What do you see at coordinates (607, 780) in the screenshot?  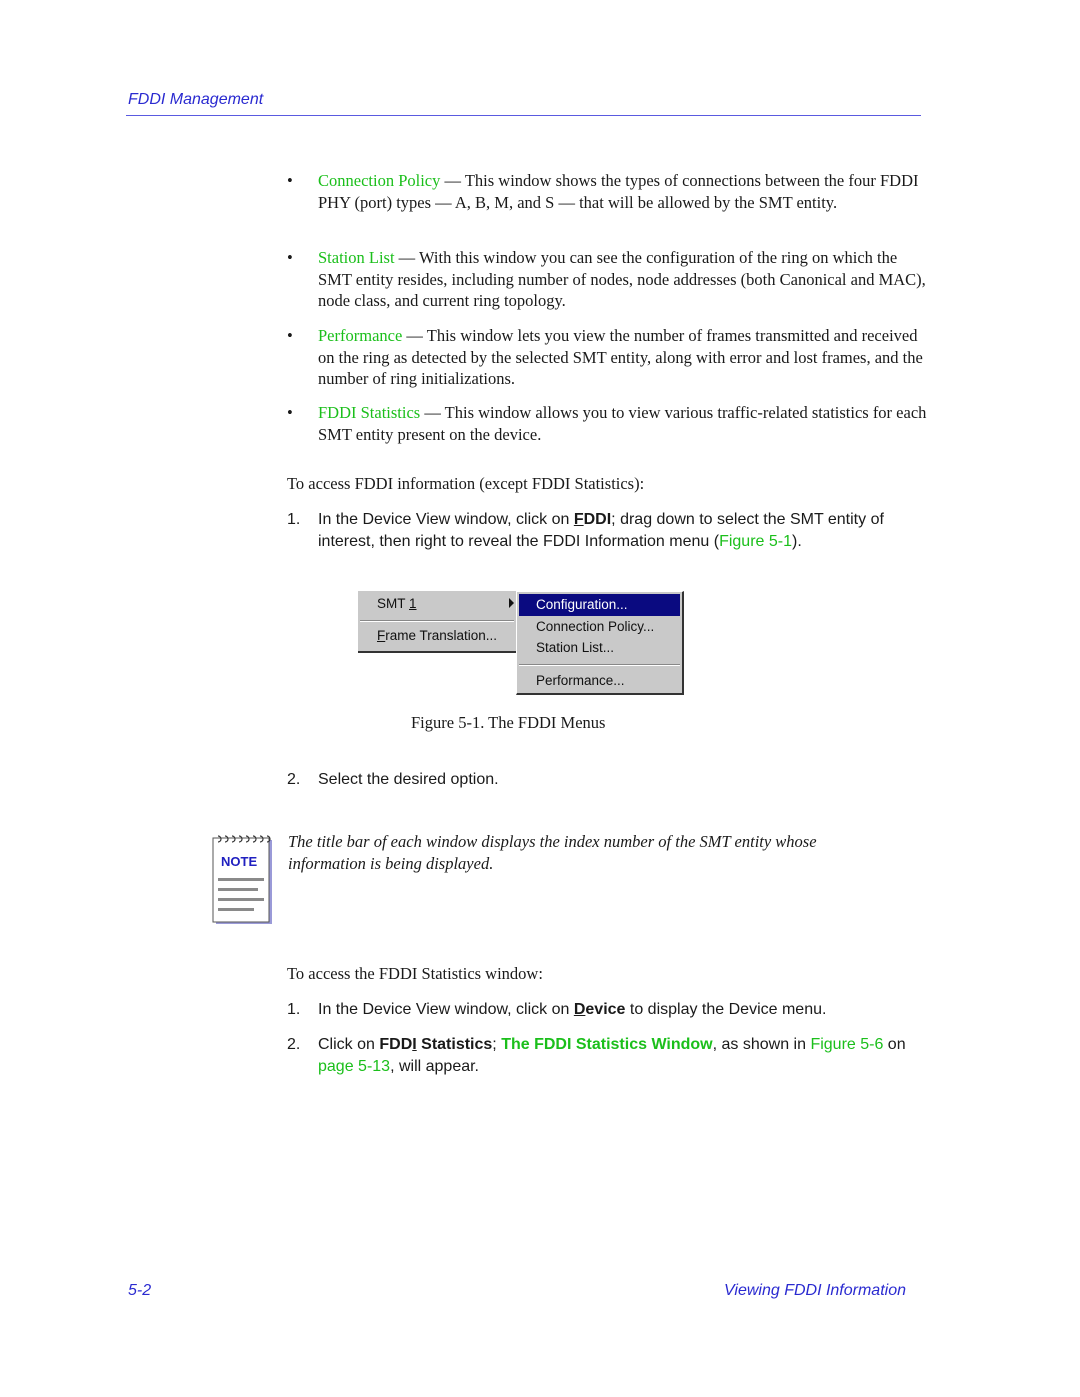 I see `step-item: 2. Select the desired option.` at bounding box center [607, 780].